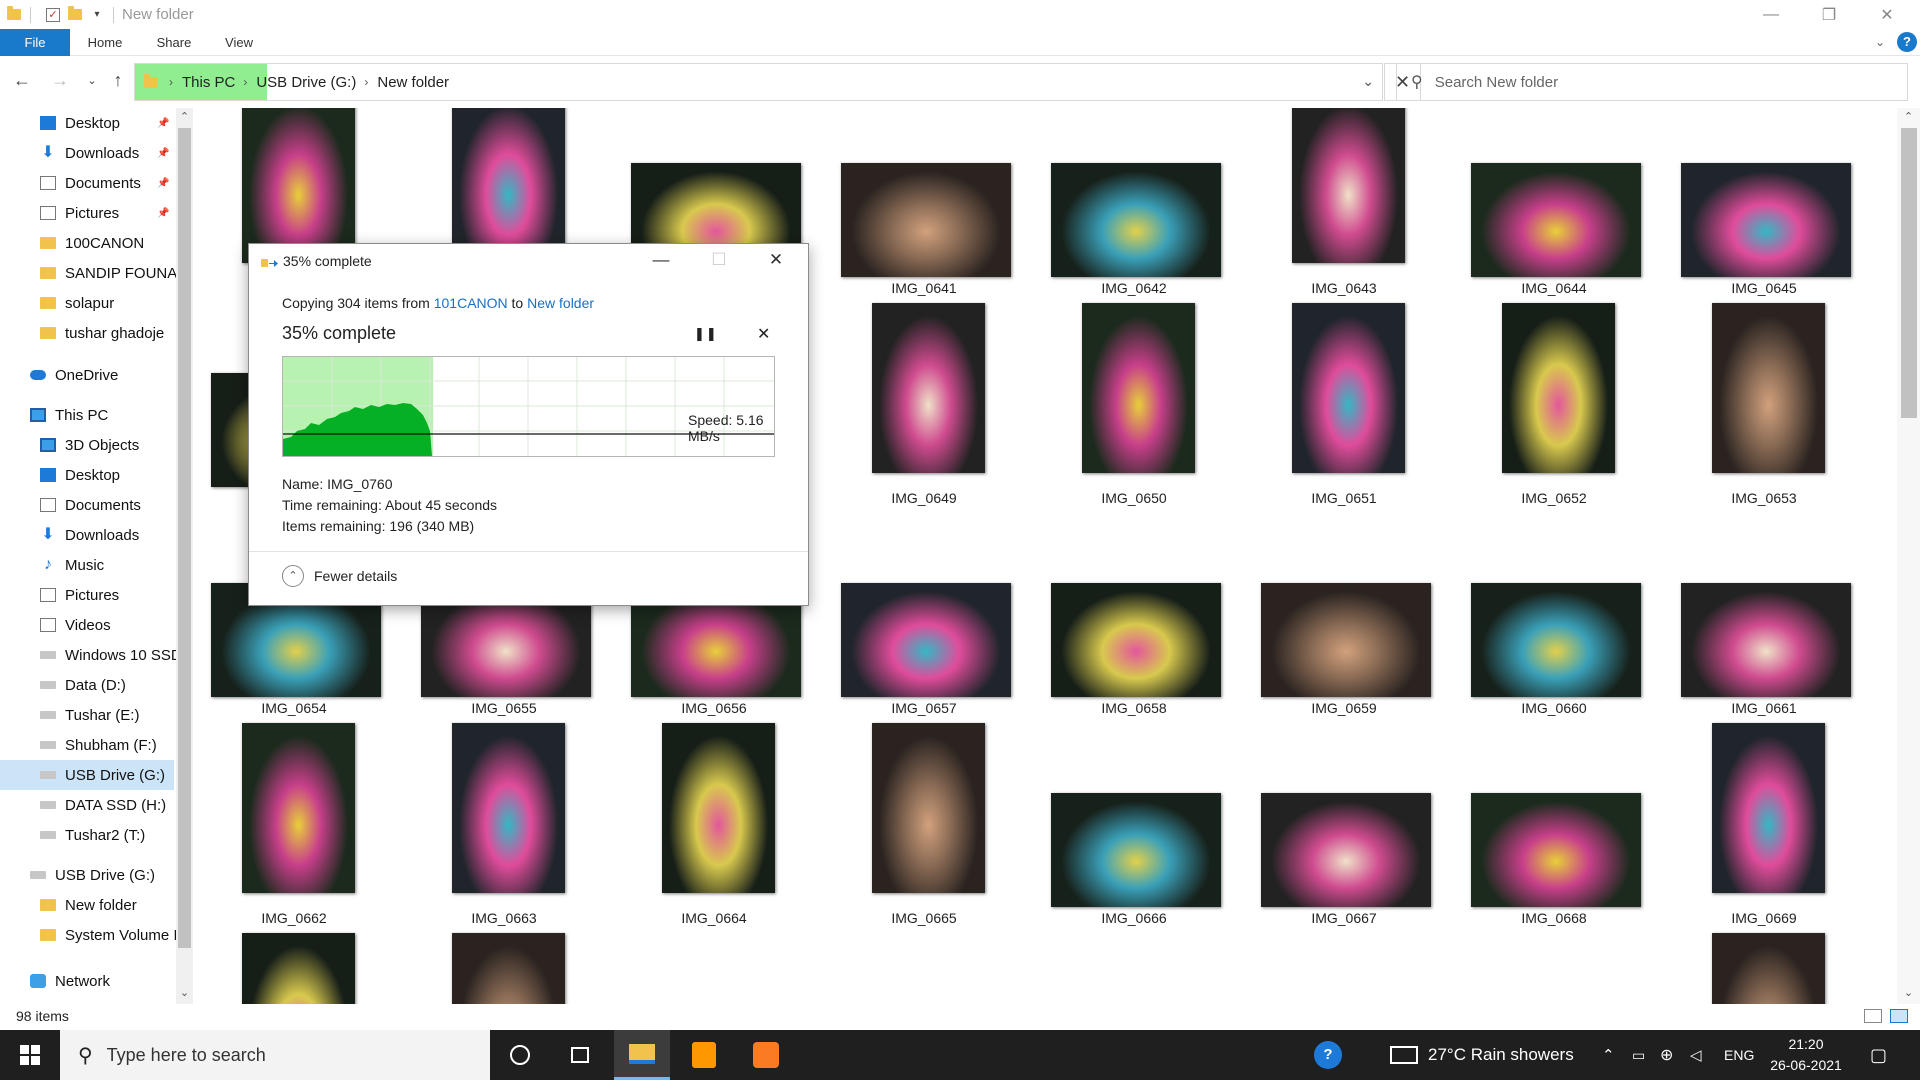 The height and width of the screenshot is (1080, 1920). What do you see at coordinates (306, 82) in the screenshot?
I see `breadcrumb-usb-drive: USB Drive (G:)` at bounding box center [306, 82].